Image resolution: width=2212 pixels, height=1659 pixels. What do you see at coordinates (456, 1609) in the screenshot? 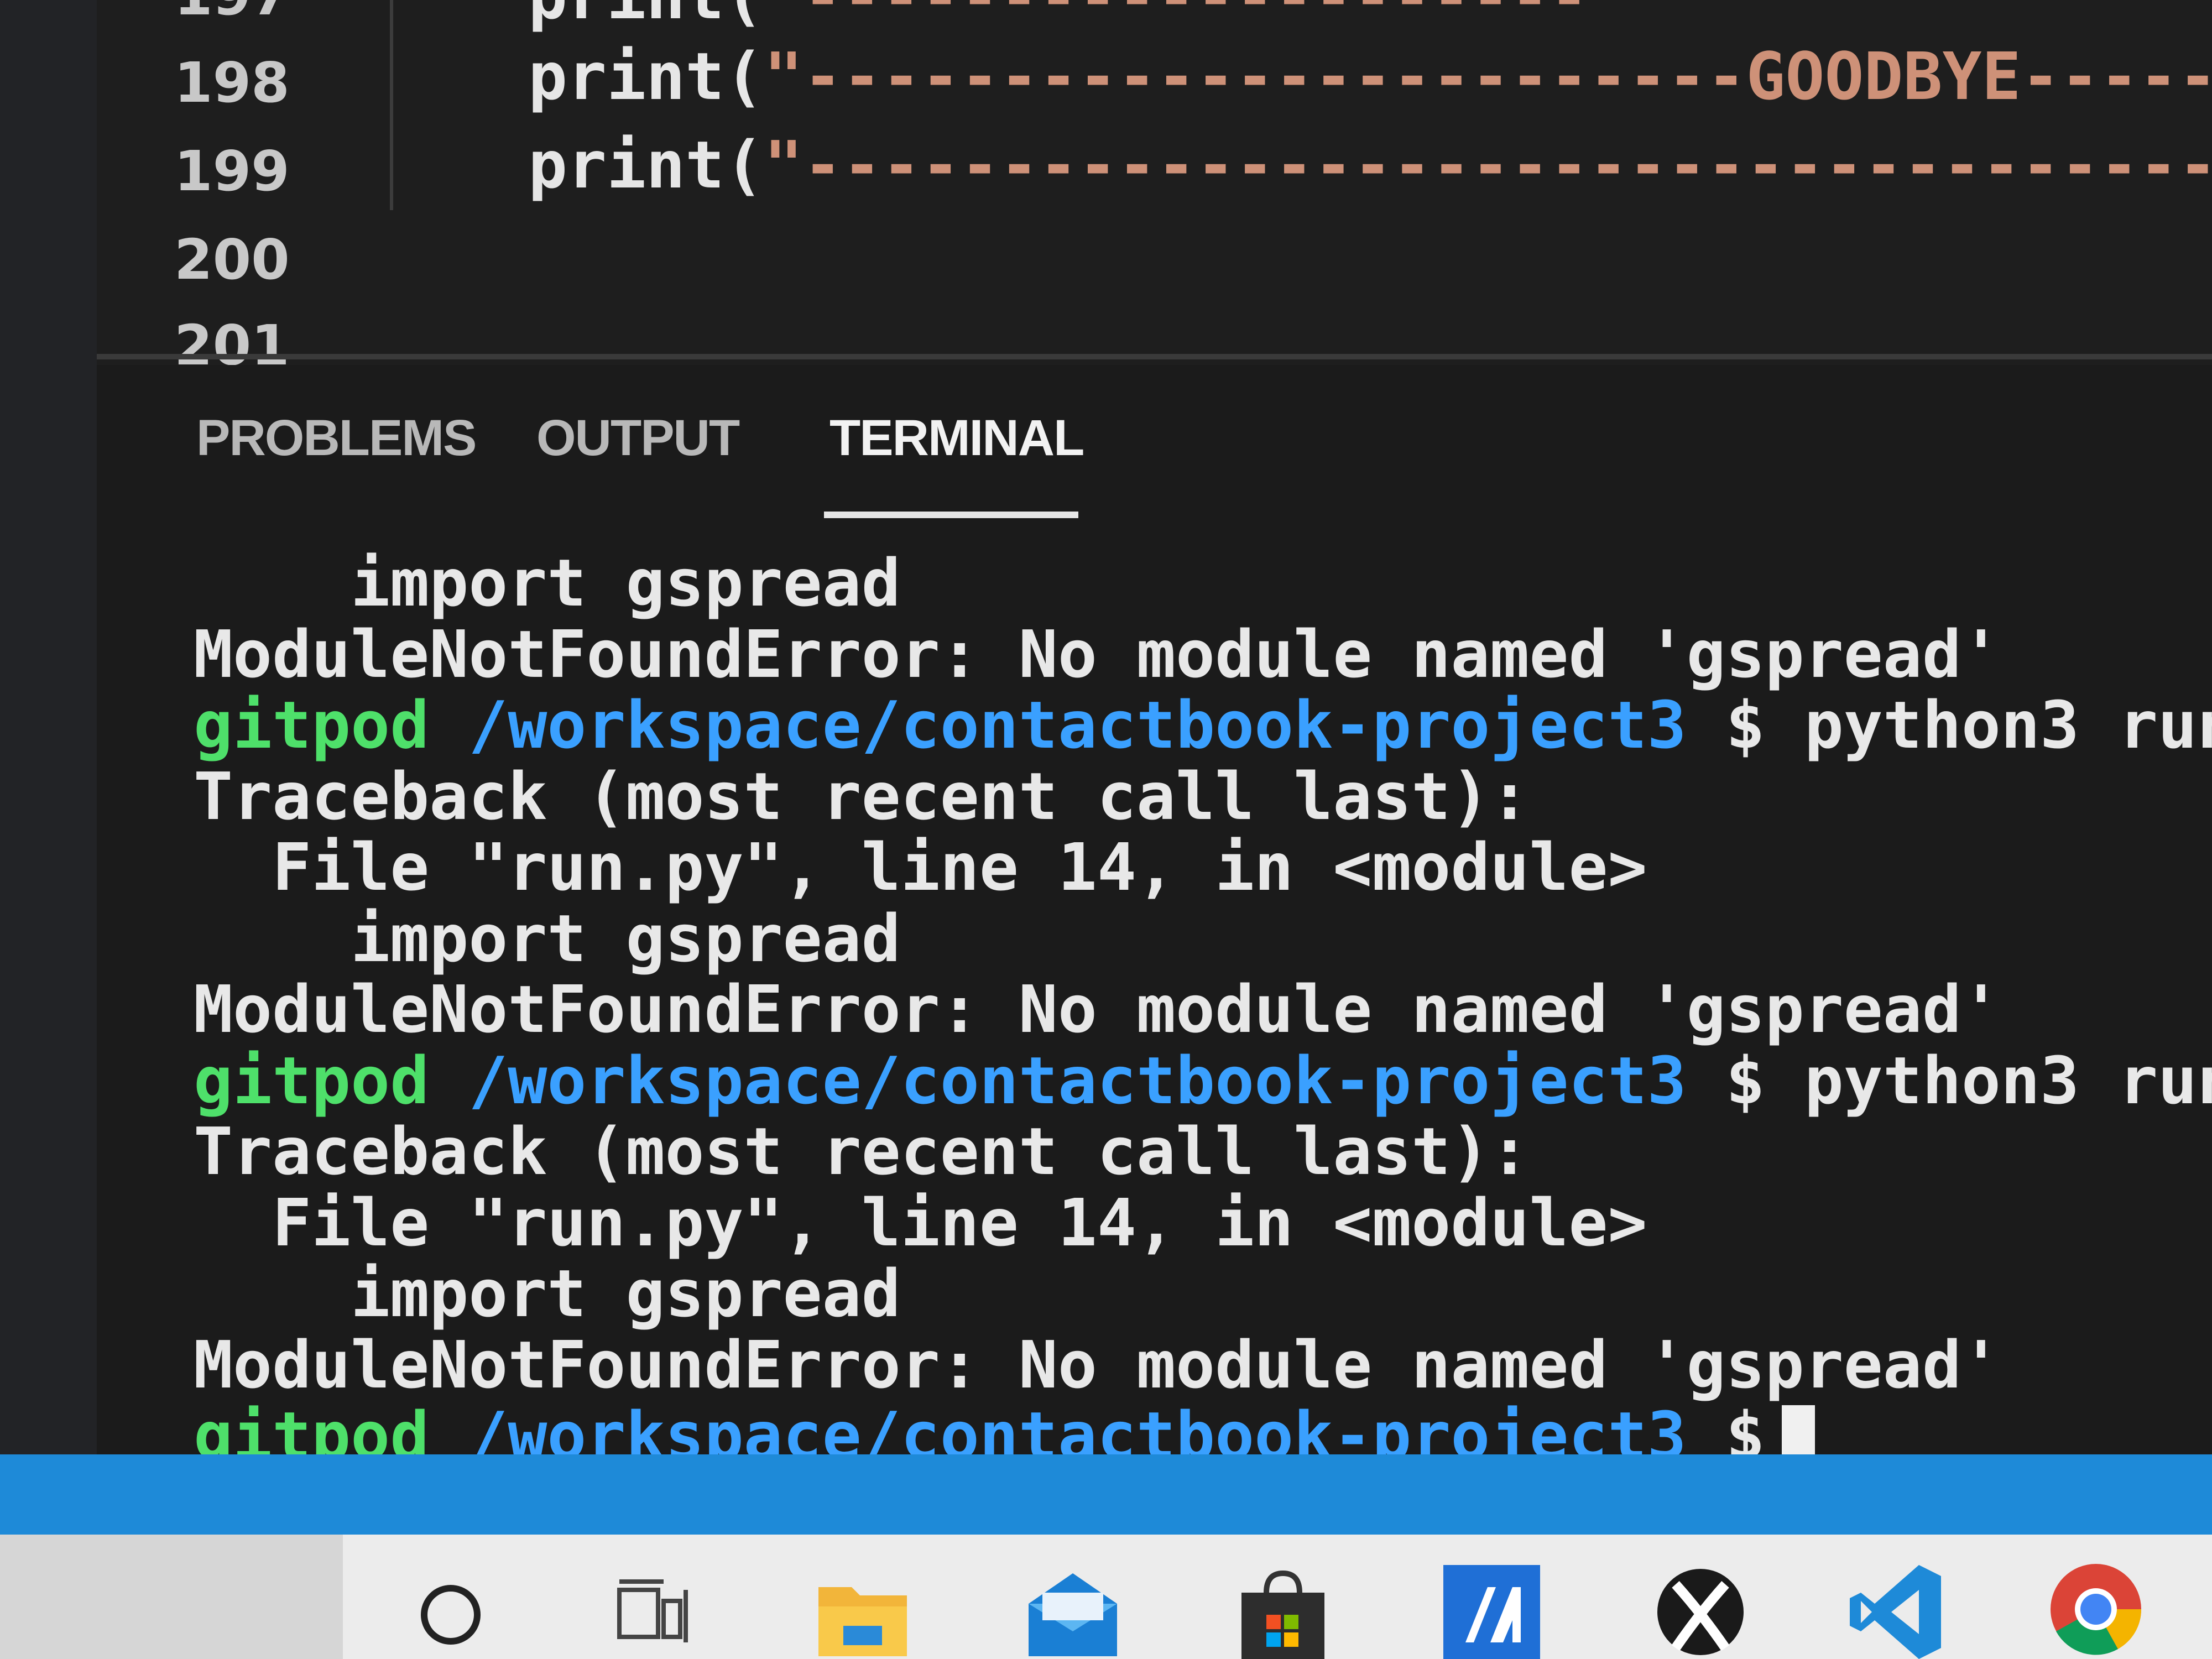
I see `search-circle-icon` at bounding box center [456, 1609].